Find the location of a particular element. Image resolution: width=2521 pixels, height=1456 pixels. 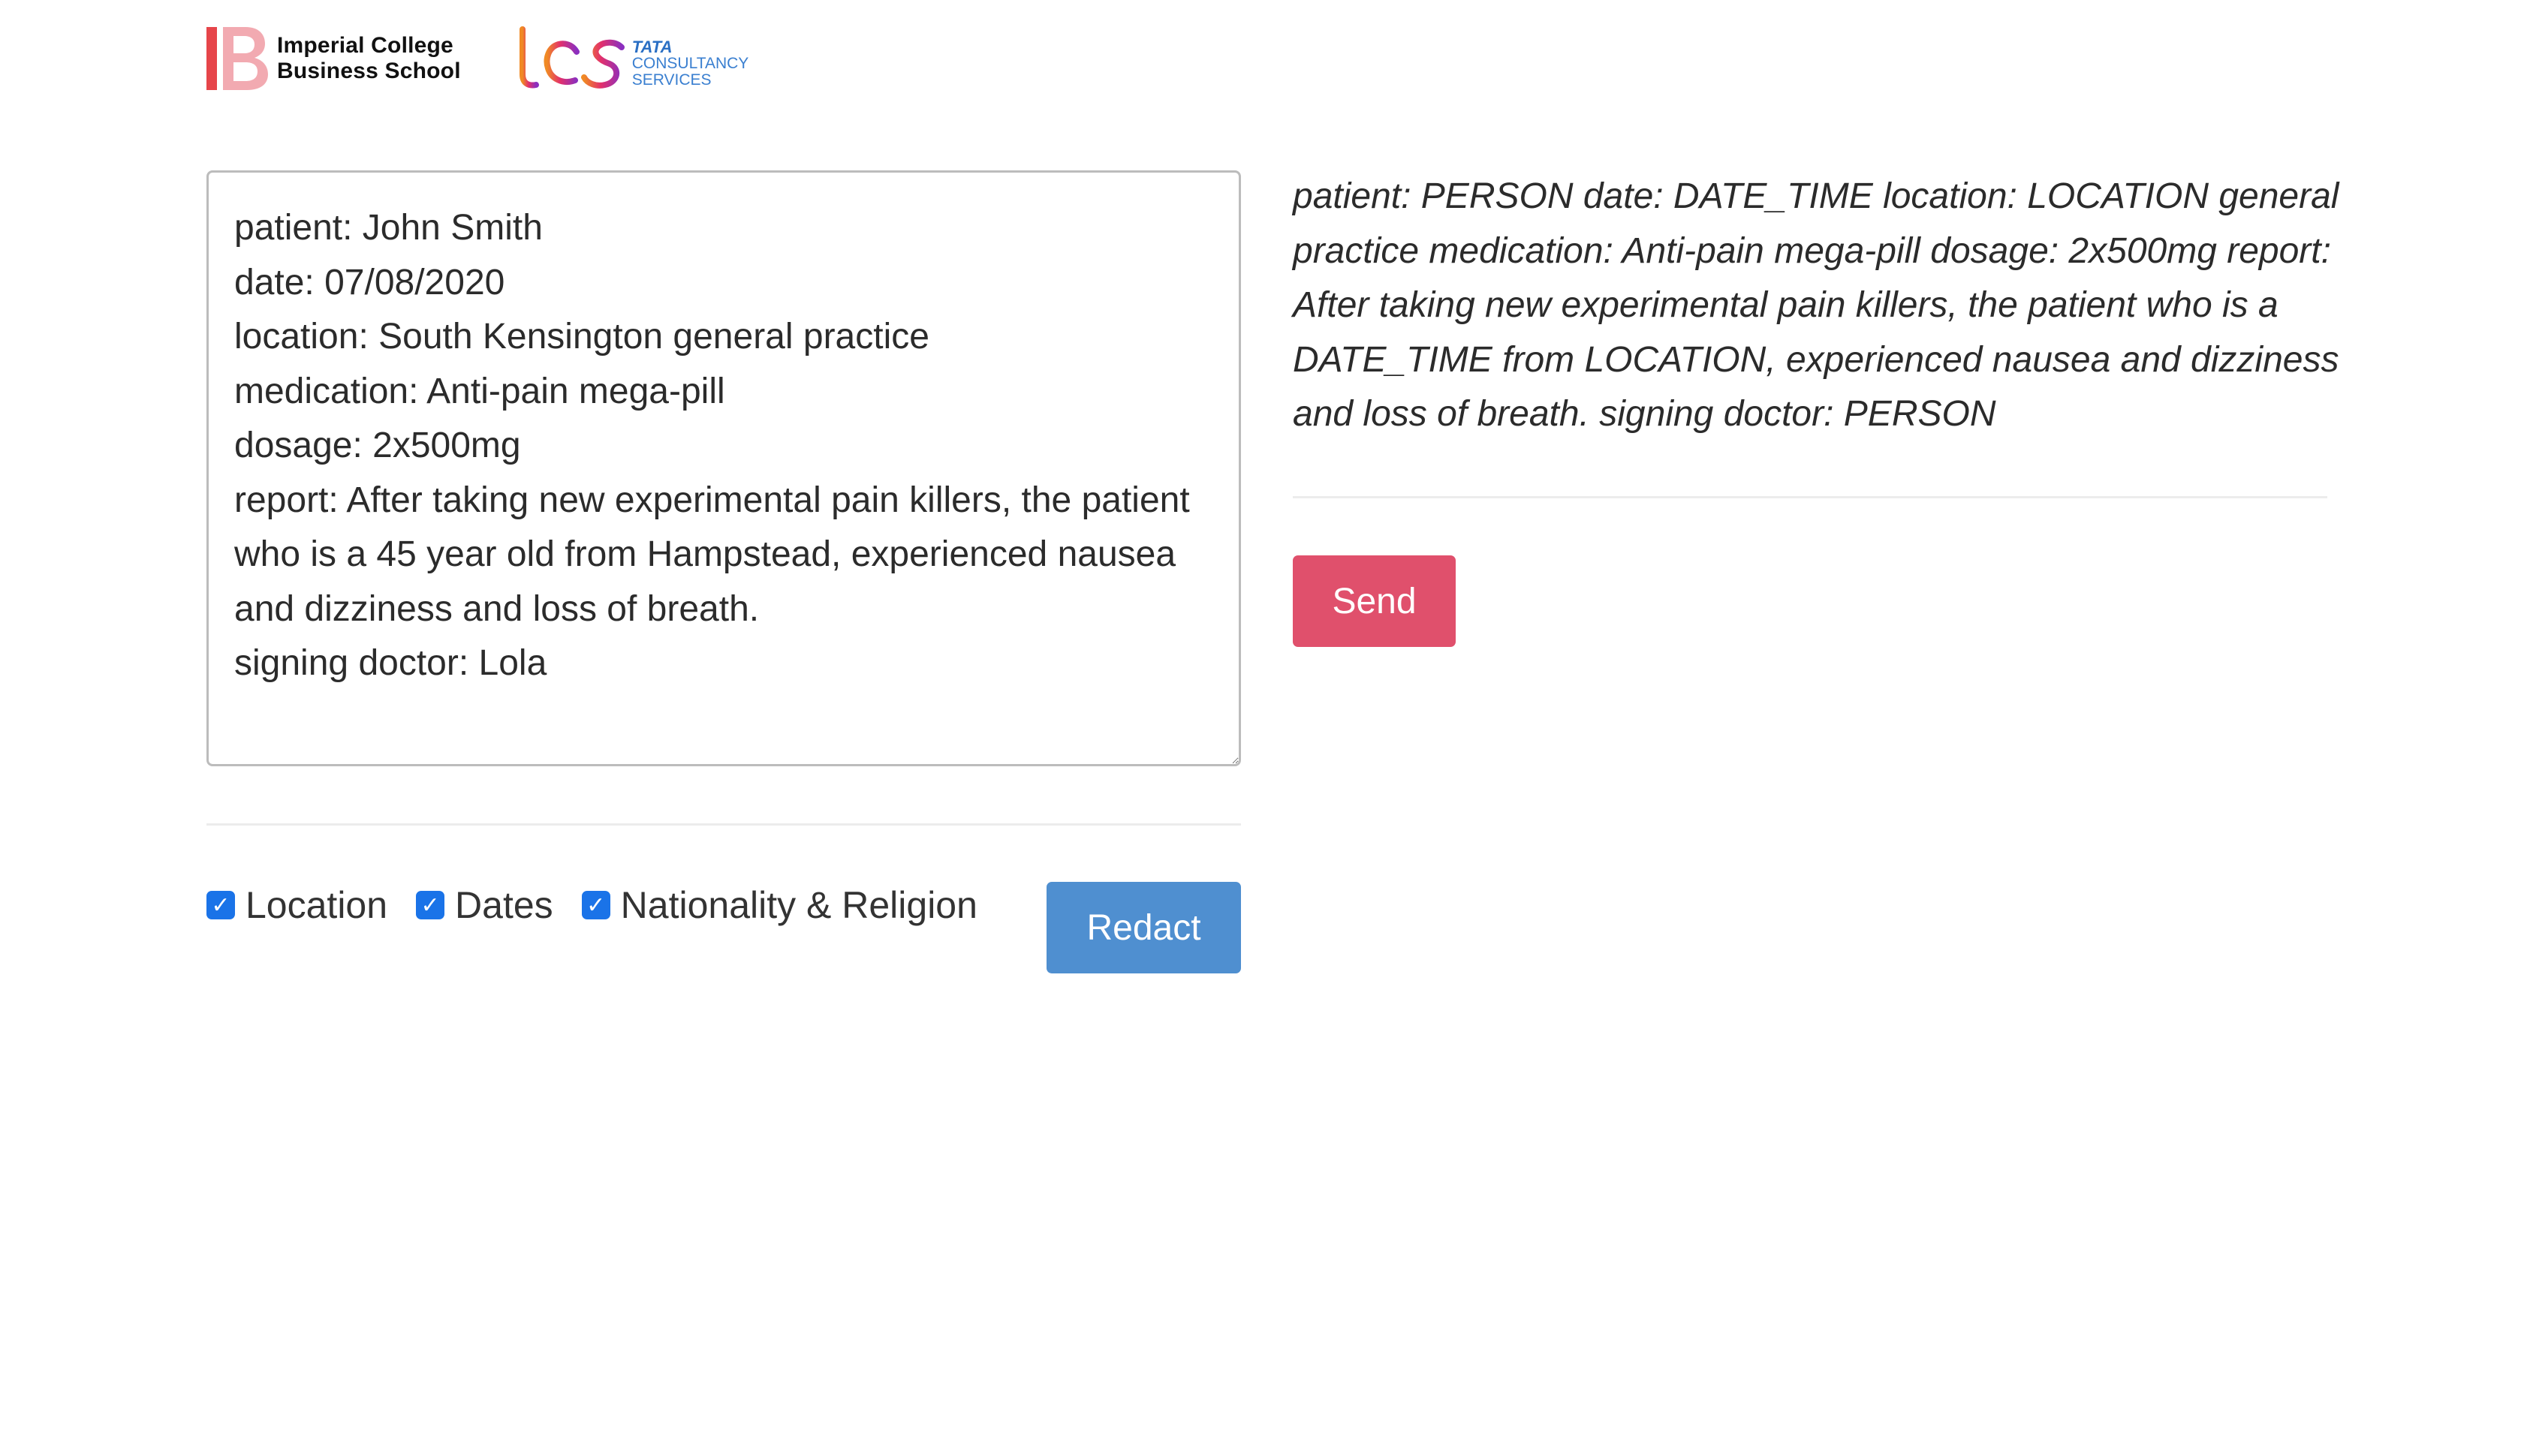

option-nationality-religion: ✓ Nationality & Religion is located at coordinates (779, 905).